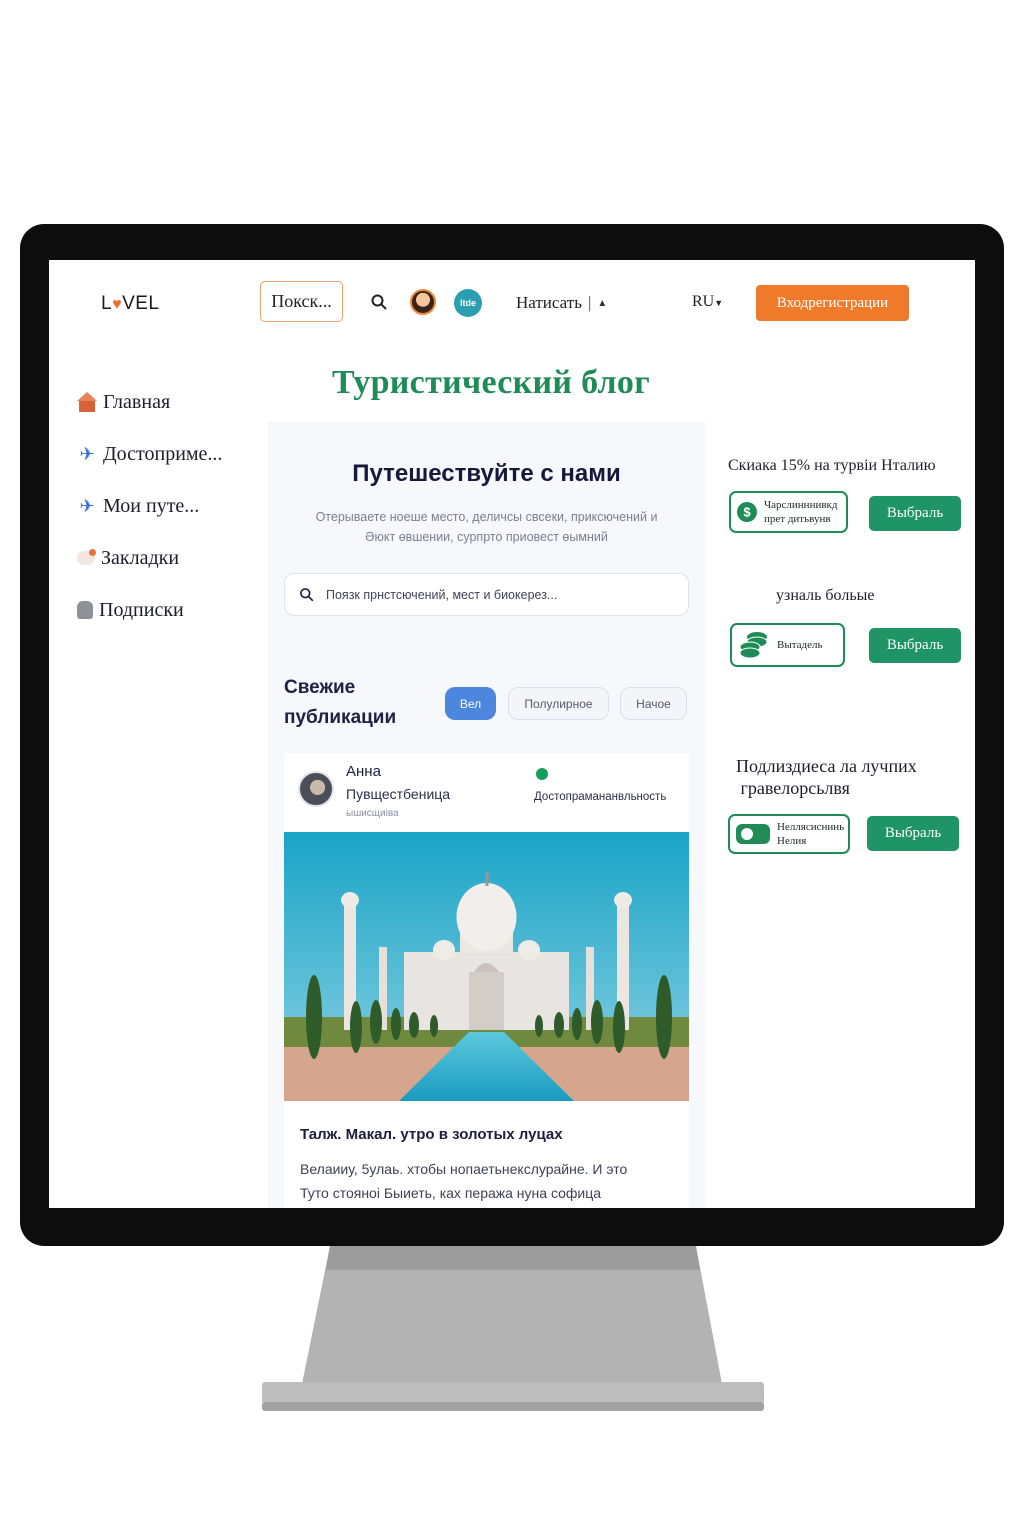 The width and height of the screenshot is (1024, 1536). I want to click on promo-card-line: Нелия, so click(792, 841).